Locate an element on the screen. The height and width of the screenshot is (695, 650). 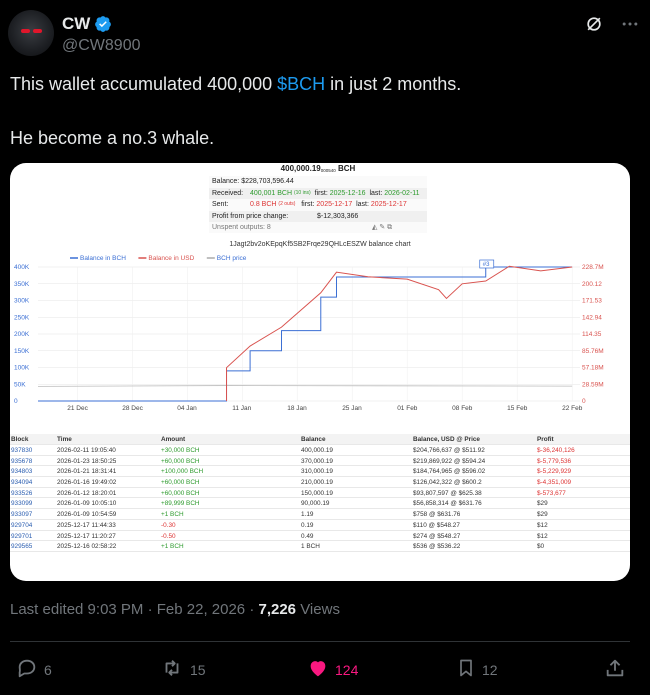
unspent-row: Unspent outputs: 8 ◭ ✎ ⧉ is located at coordinates (318, 228).